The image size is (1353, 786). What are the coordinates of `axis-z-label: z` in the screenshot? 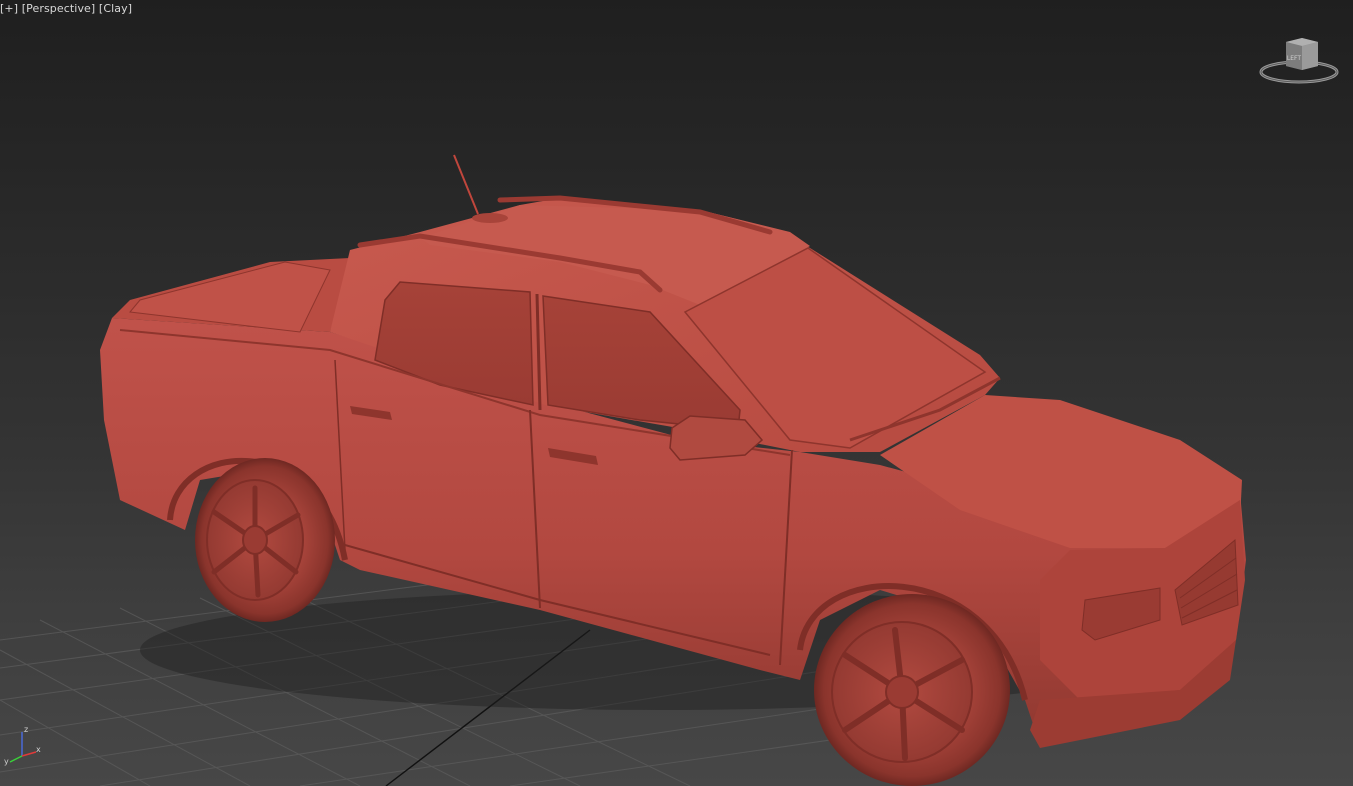 It's located at (26, 729).